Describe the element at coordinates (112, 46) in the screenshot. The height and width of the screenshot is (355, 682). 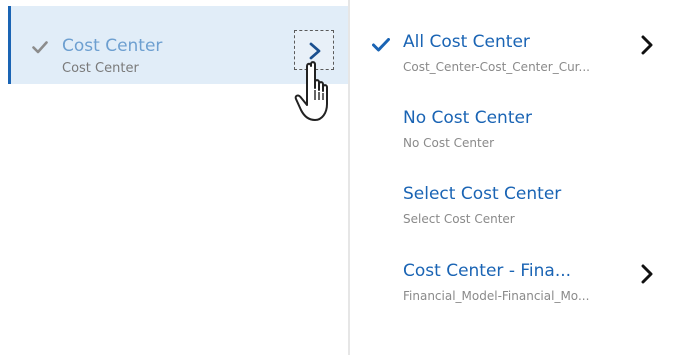
I see `left-item-label: Cost Center` at that location.